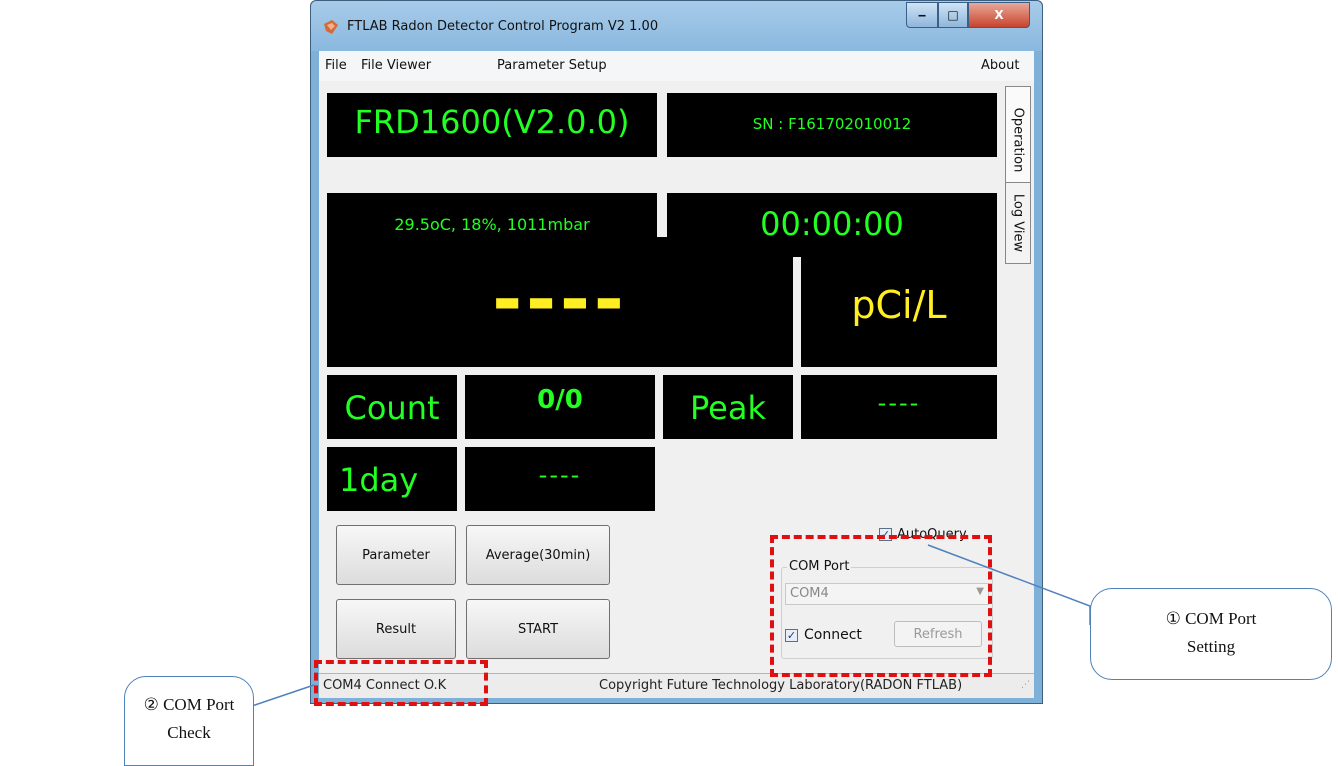  Describe the element at coordinates (401, 683) in the screenshot. I see `com-check-highlight` at that location.